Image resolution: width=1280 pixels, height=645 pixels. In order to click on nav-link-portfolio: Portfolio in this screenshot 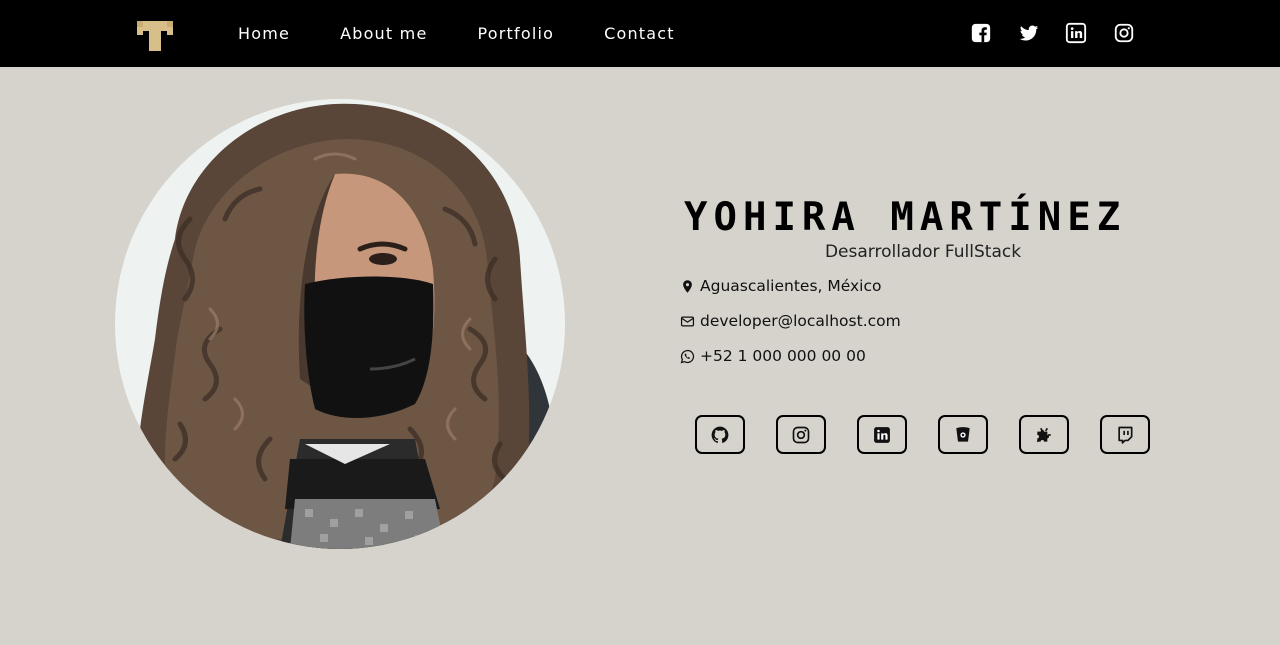, I will do `click(515, 33)`.